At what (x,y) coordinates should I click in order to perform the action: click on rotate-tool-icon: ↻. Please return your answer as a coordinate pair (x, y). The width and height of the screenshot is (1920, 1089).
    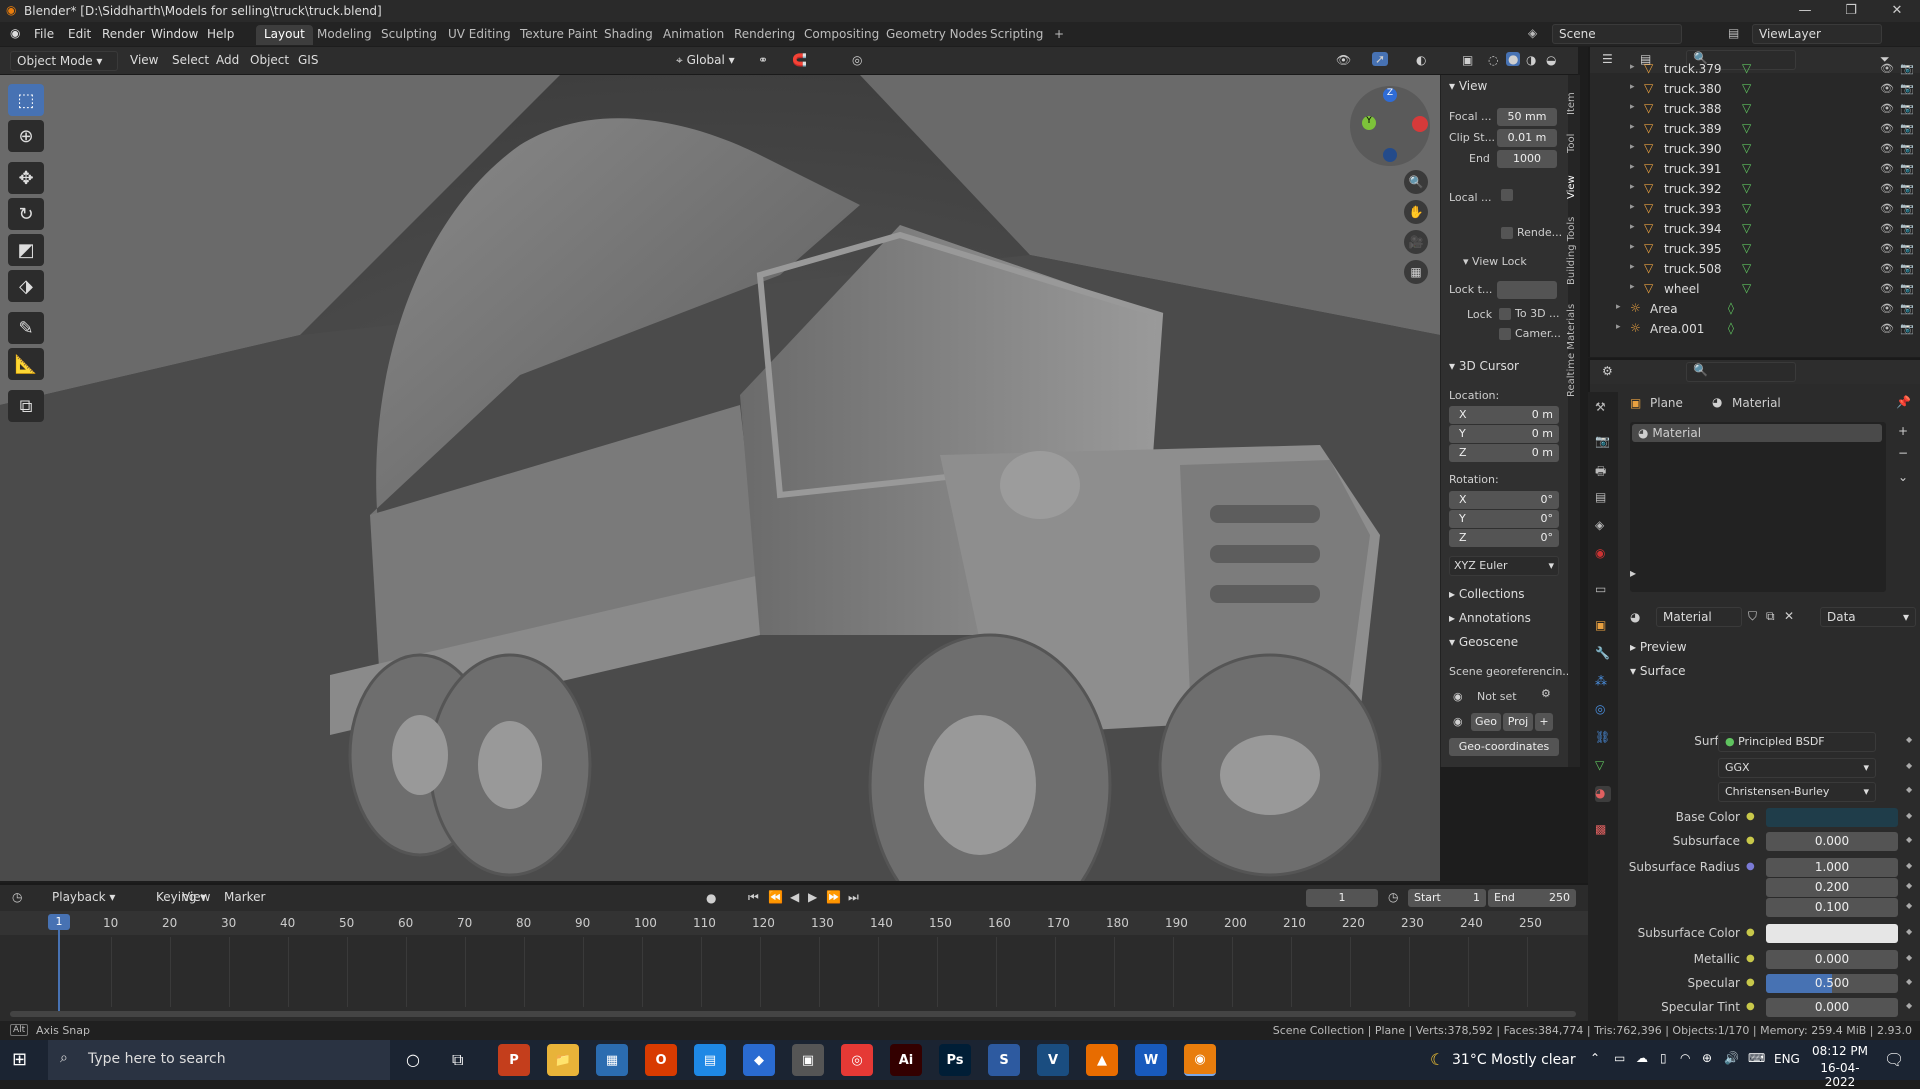
    Looking at the image, I should click on (26, 214).